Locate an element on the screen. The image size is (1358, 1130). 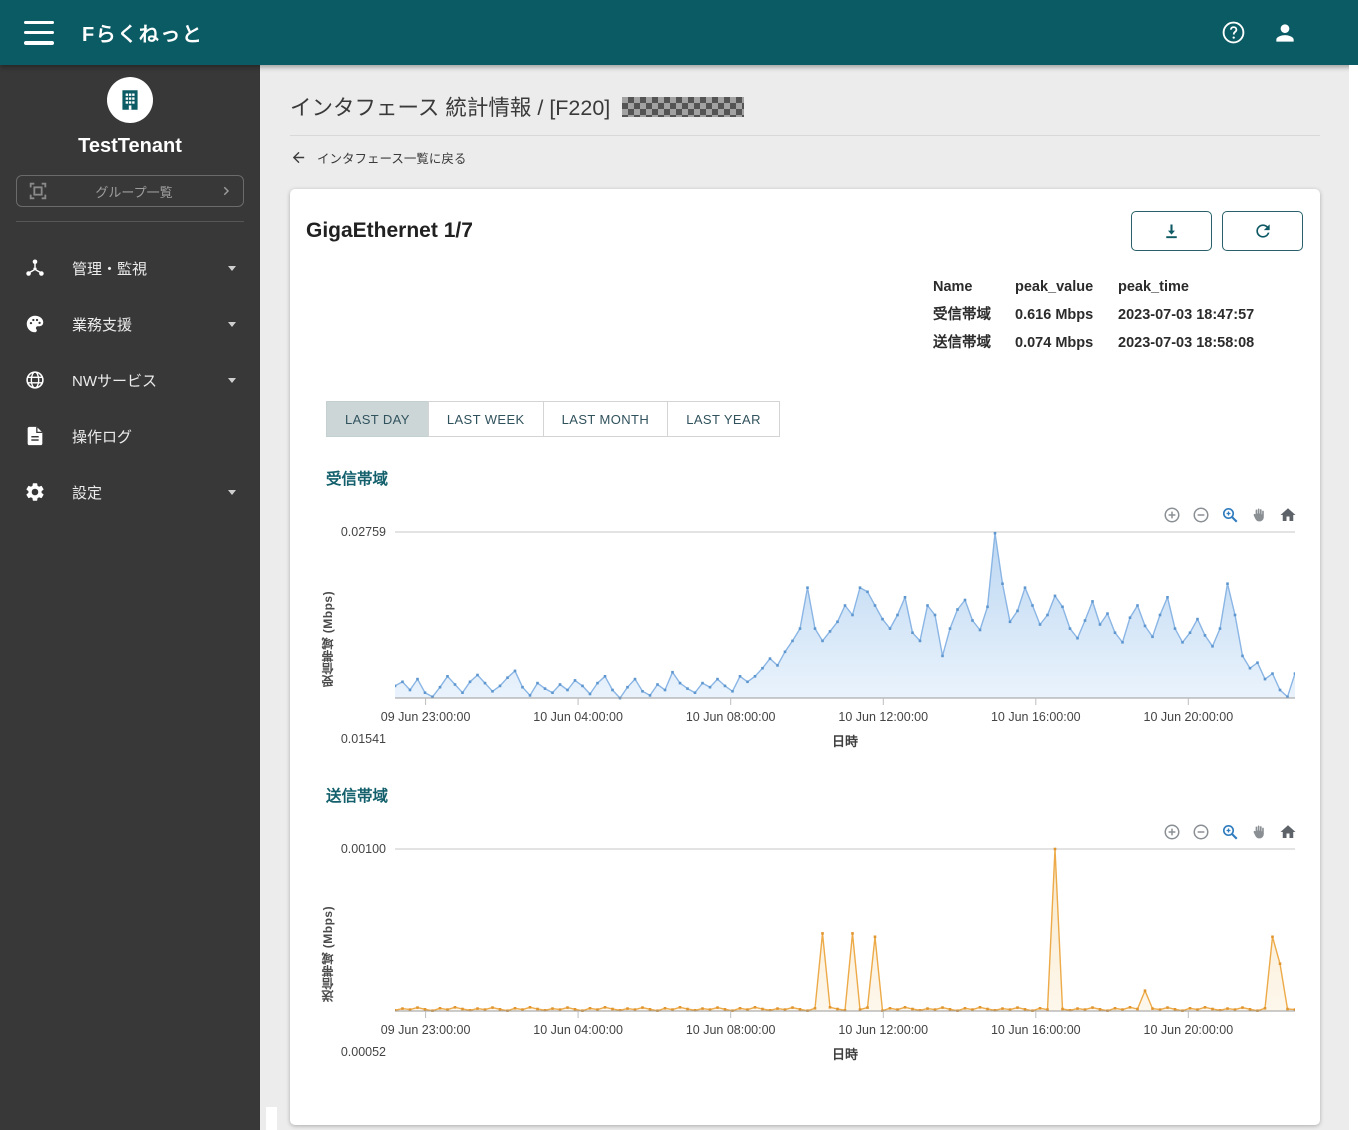
tenant-avatar is located at coordinates (130, 100).